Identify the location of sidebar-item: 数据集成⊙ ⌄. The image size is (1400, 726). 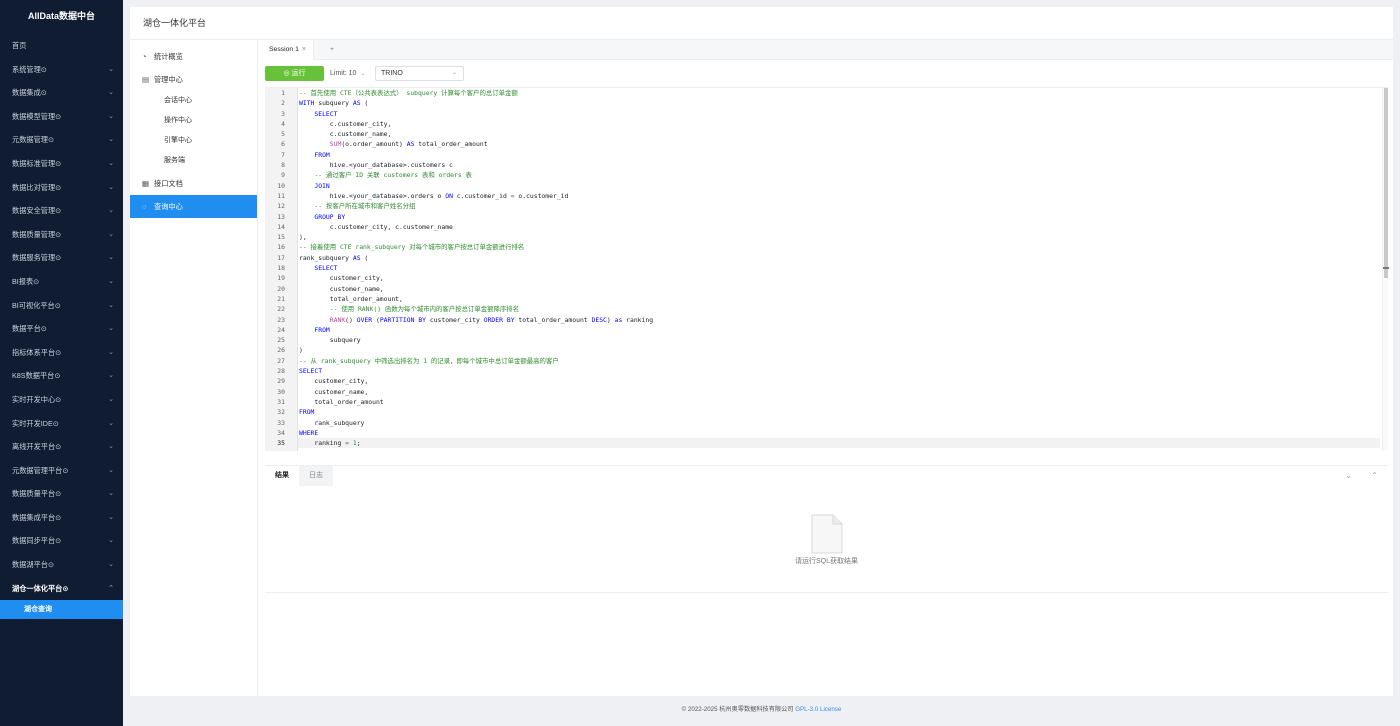
(61, 93).